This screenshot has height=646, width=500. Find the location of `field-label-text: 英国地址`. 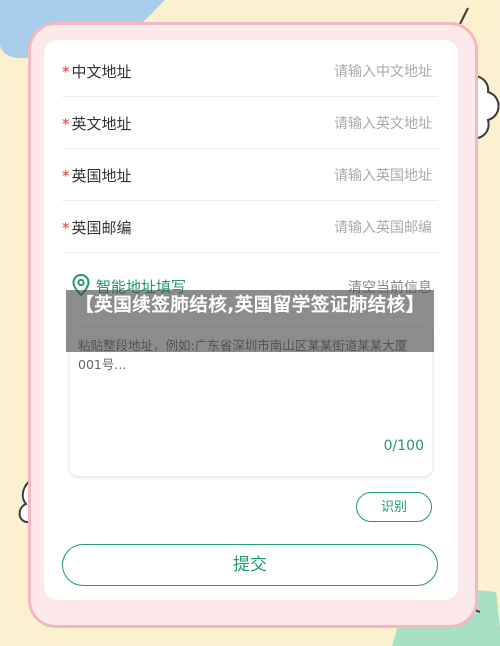

field-label-text: 英国地址 is located at coordinates (101, 176).